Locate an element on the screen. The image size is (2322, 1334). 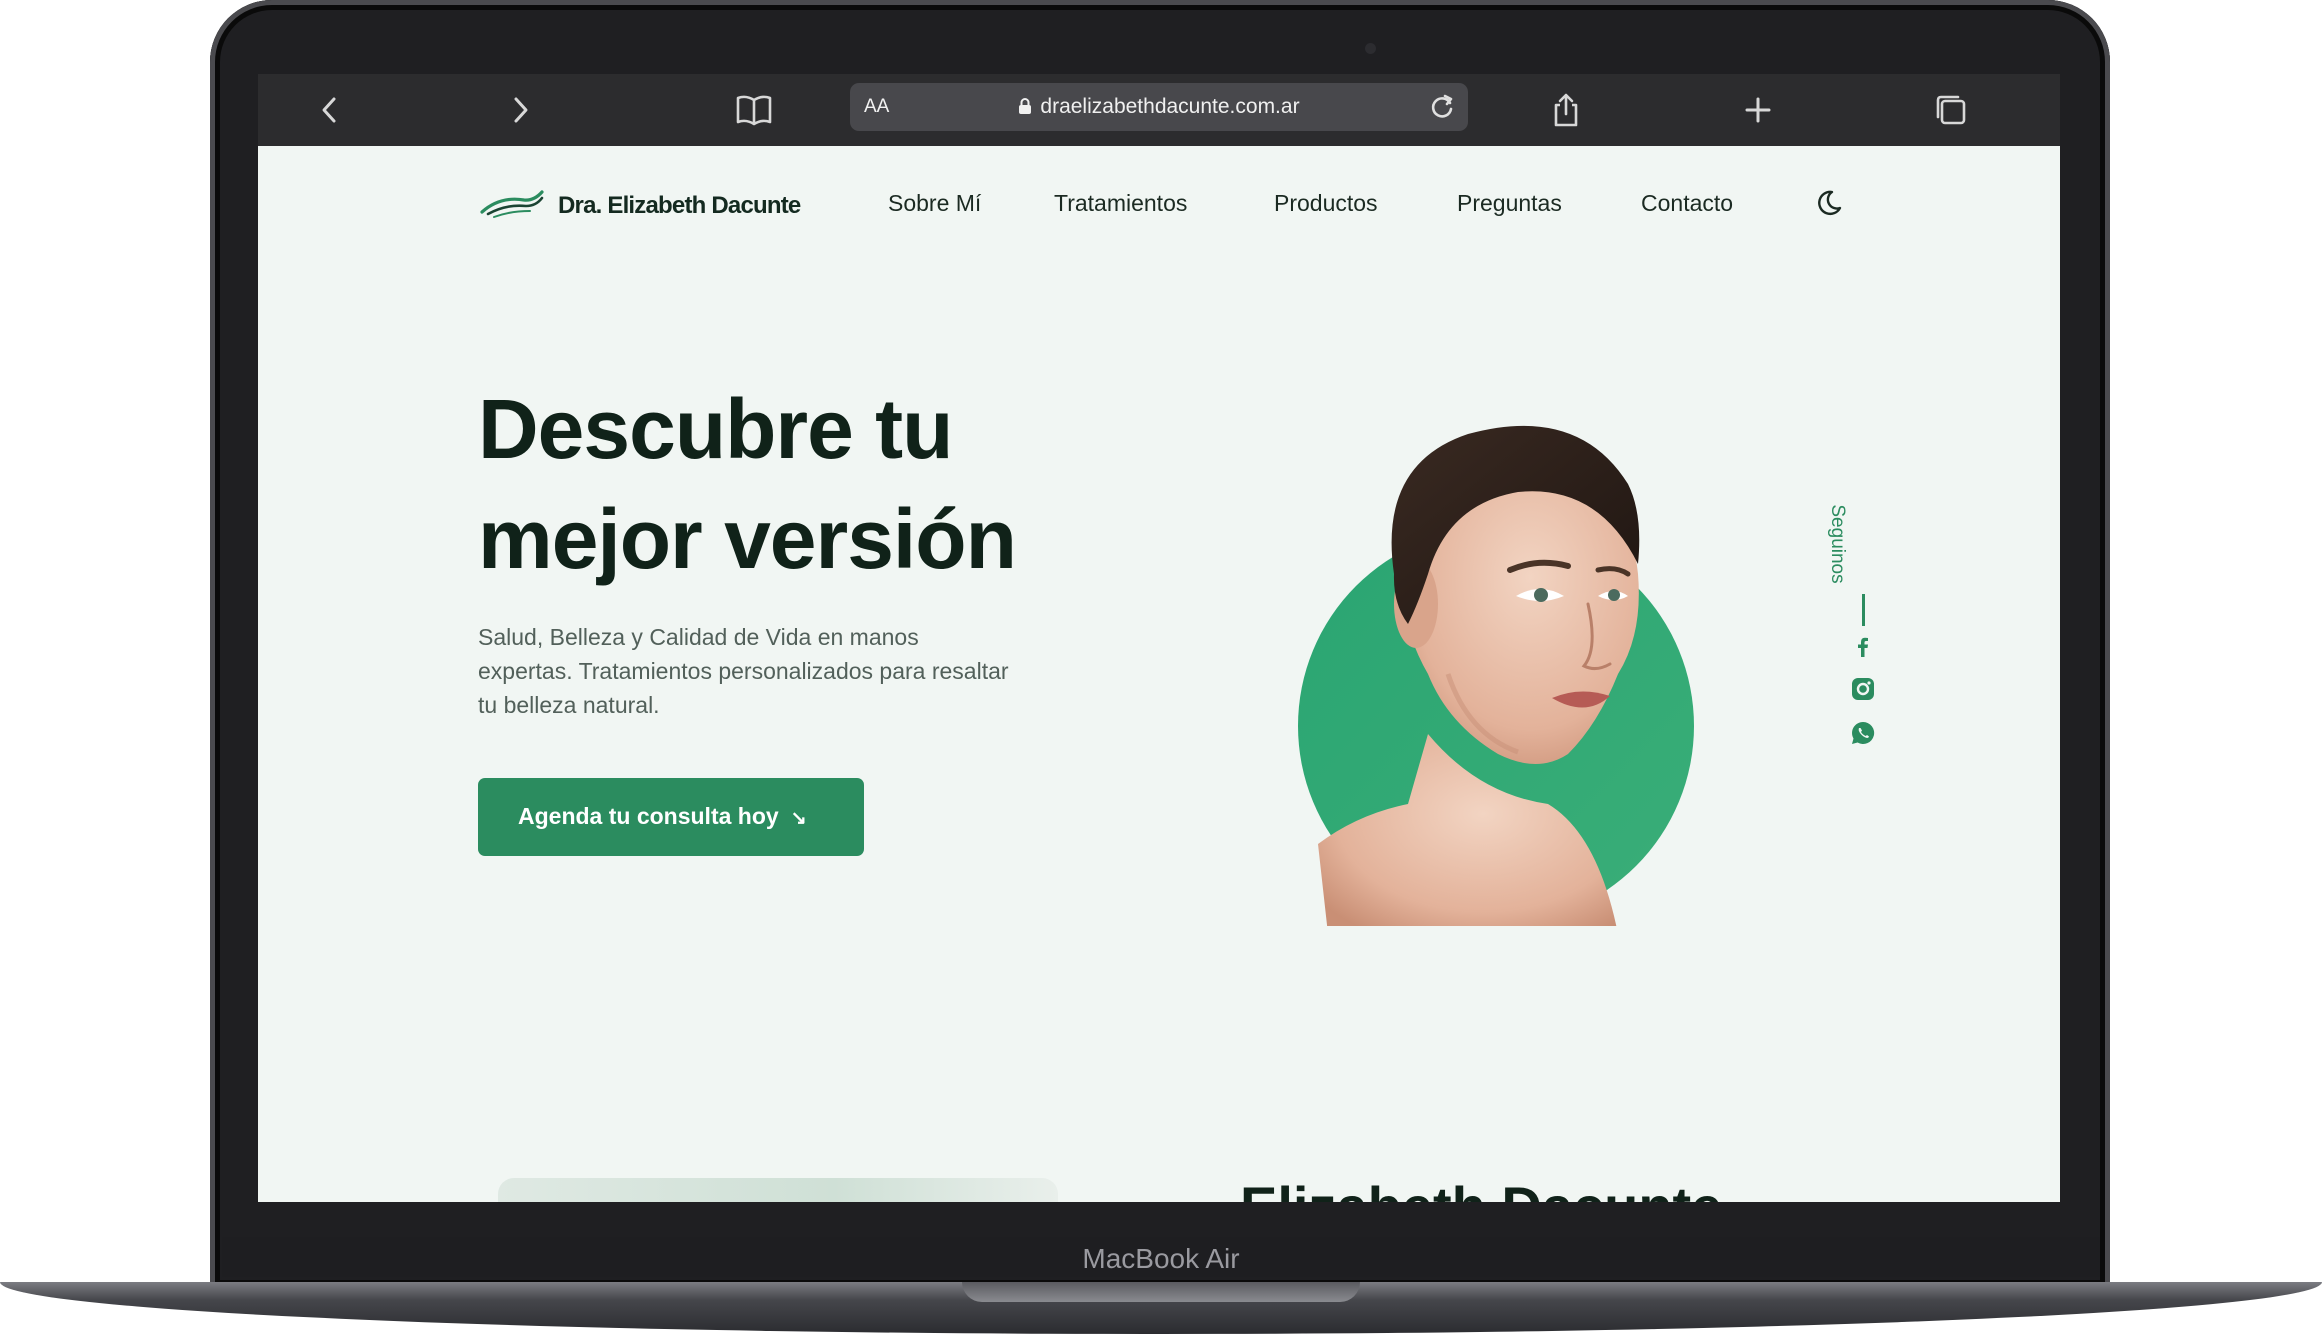
whatsapp-icon is located at coordinates (1863, 733).